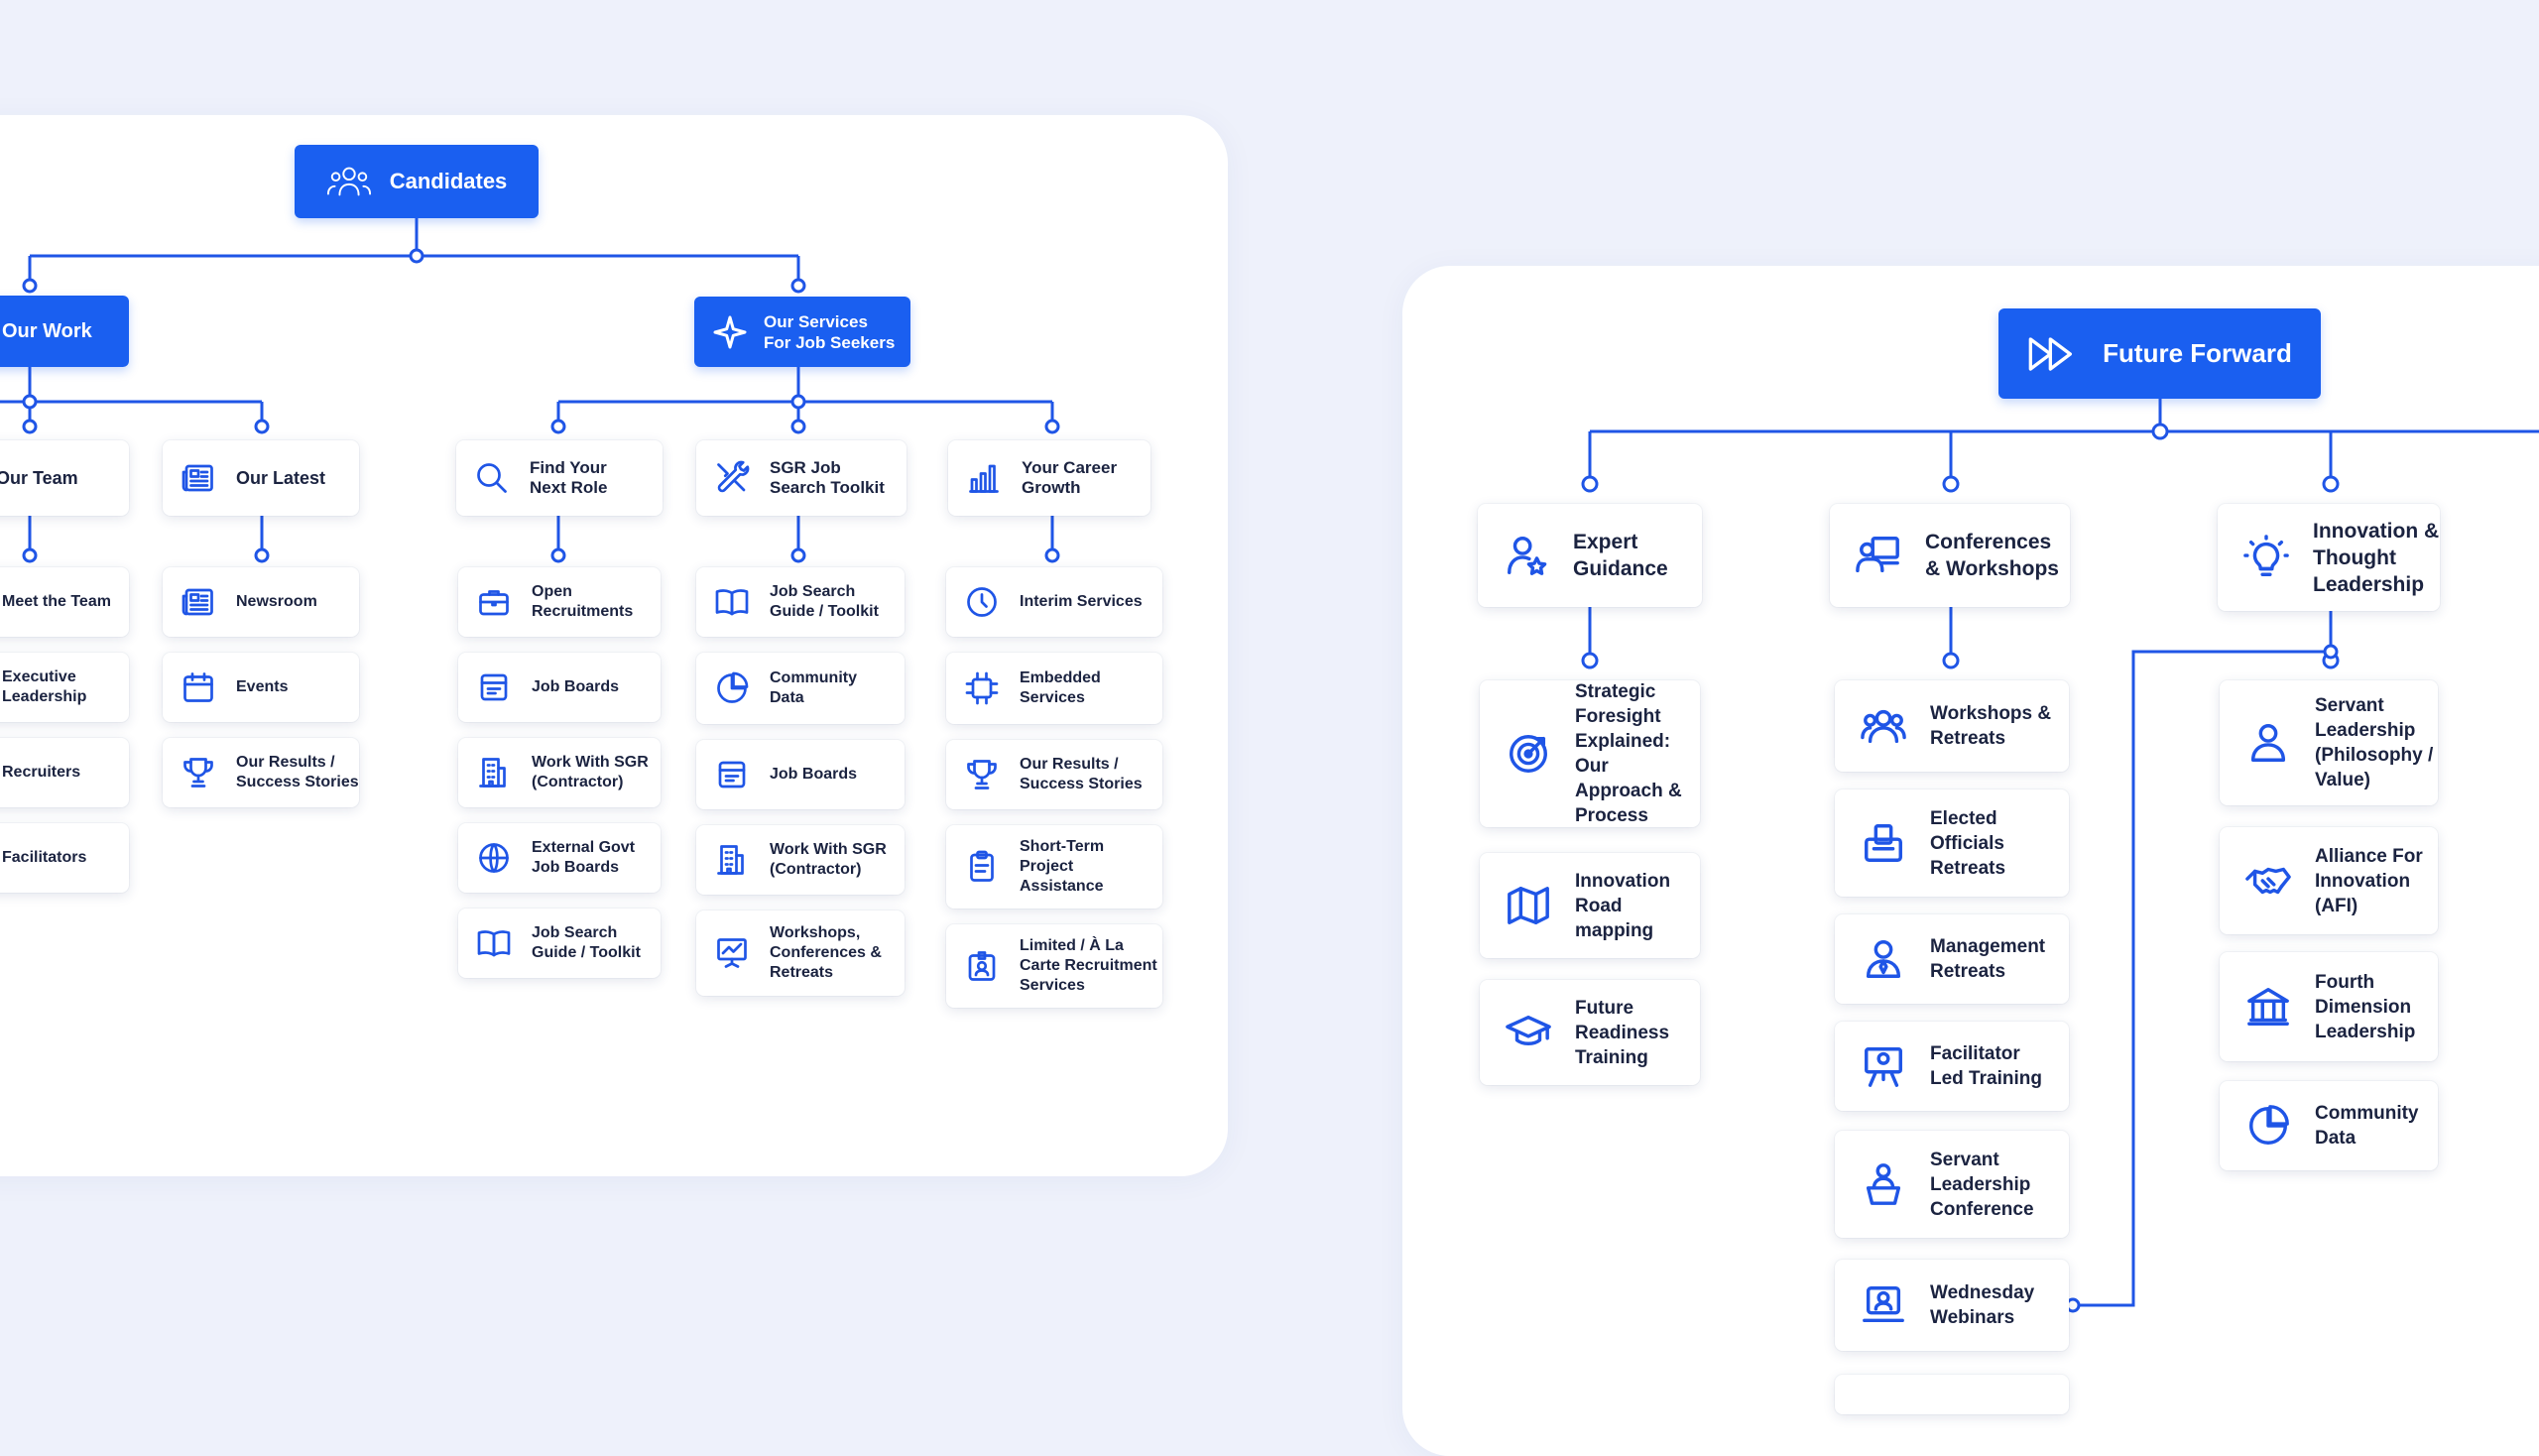 Image resolution: width=2539 pixels, height=1456 pixels. Describe the element at coordinates (64, 687) in the screenshot. I see `executive-leadership-card: Executive Leadership` at that location.